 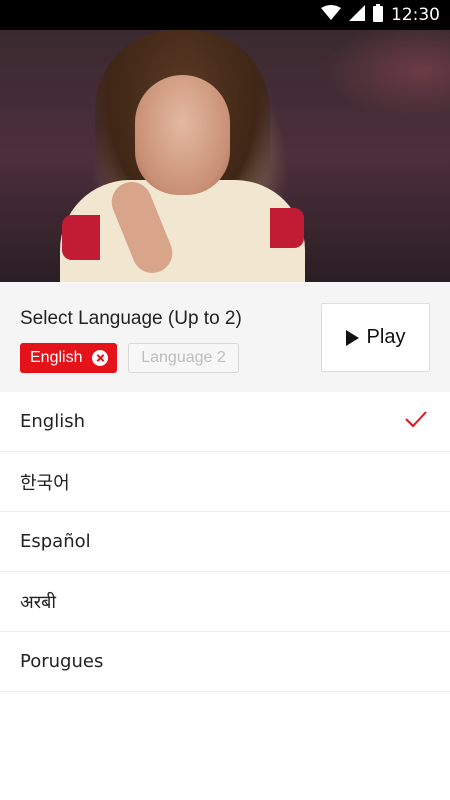 I want to click on language-option-label: English, so click(x=52, y=421).